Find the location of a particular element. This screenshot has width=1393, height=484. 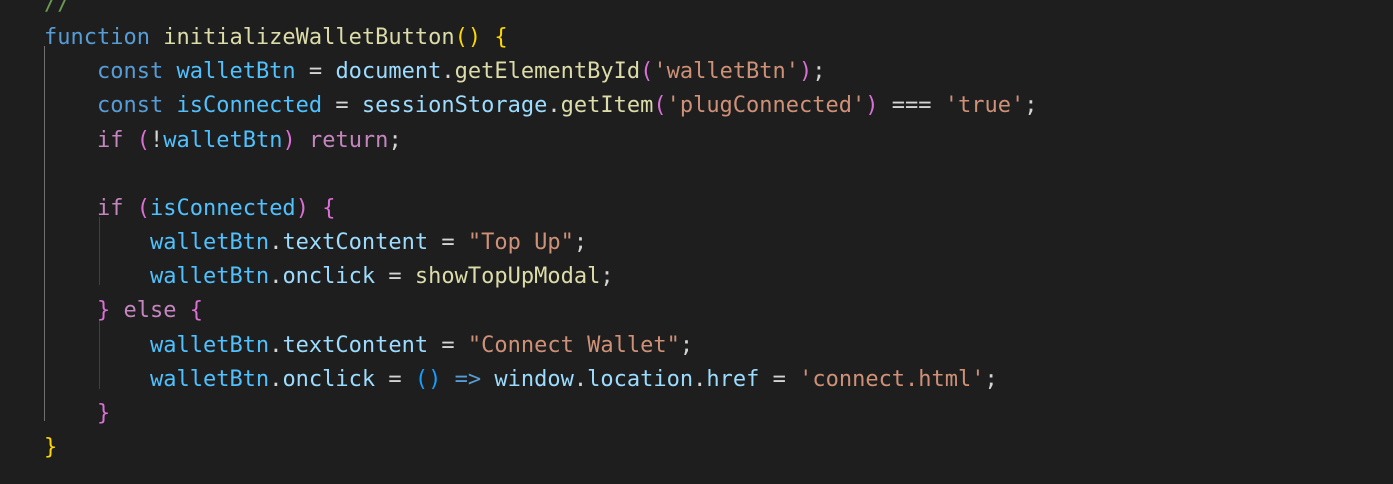

code-token: function is located at coordinates (97, 38).